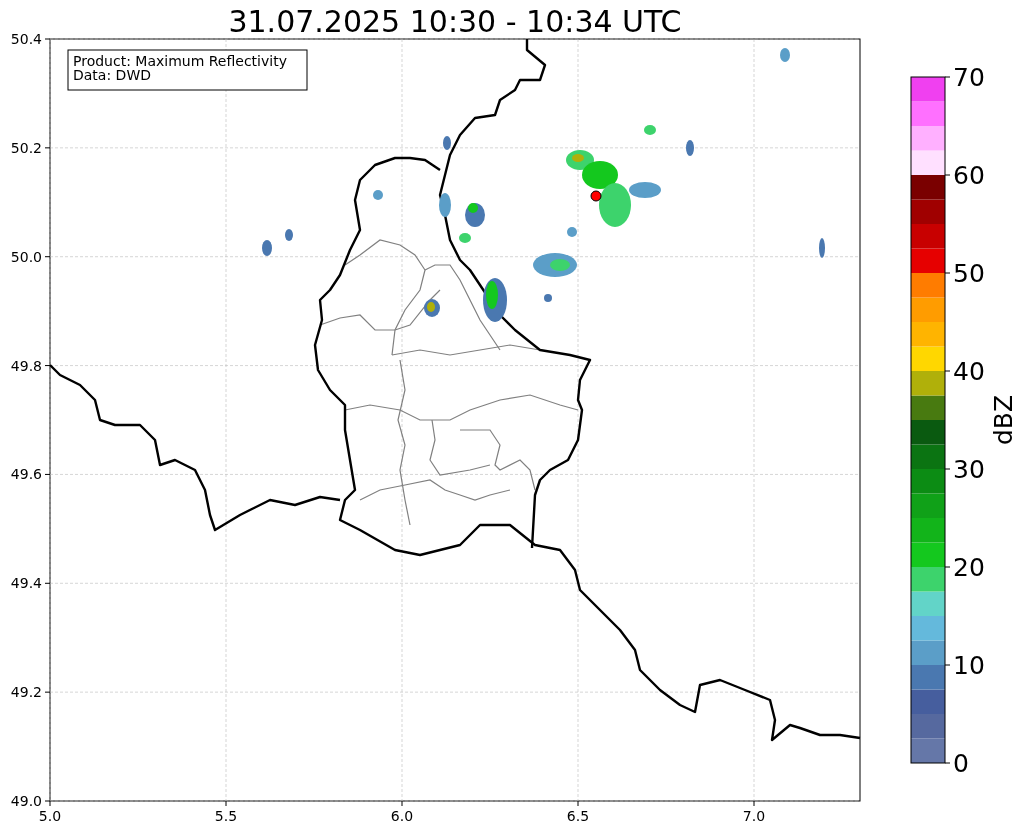 The height and width of the screenshot is (834, 1023). What do you see at coordinates (26, 692) in the screenshot?
I see `y-tick-label: 49.2` at bounding box center [26, 692].